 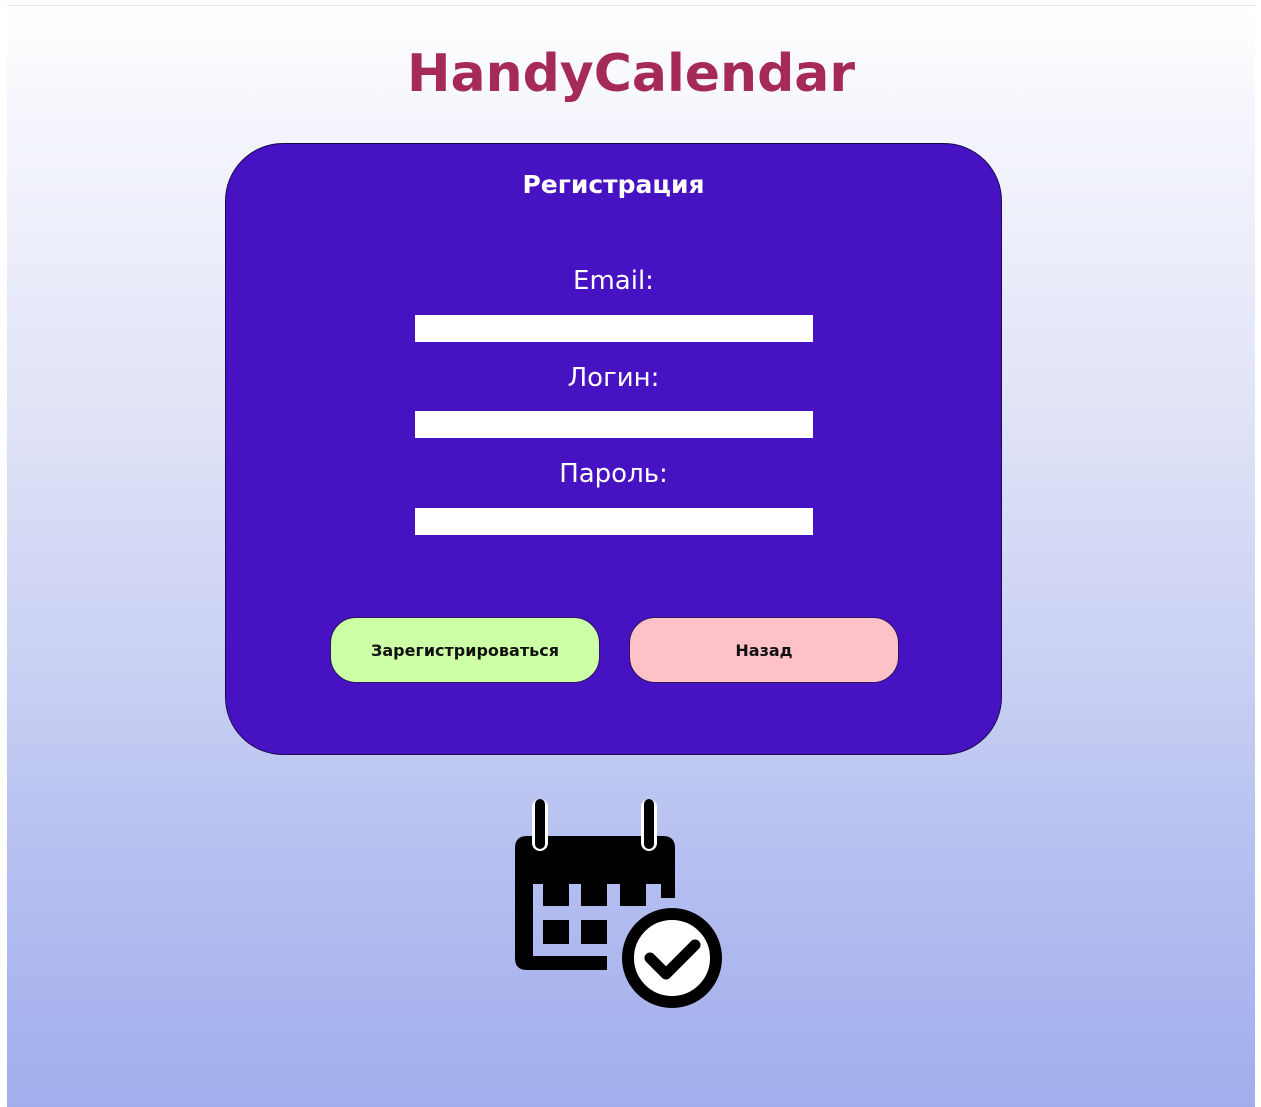 I want to click on email-label: Email:, so click(x=613, y=281).